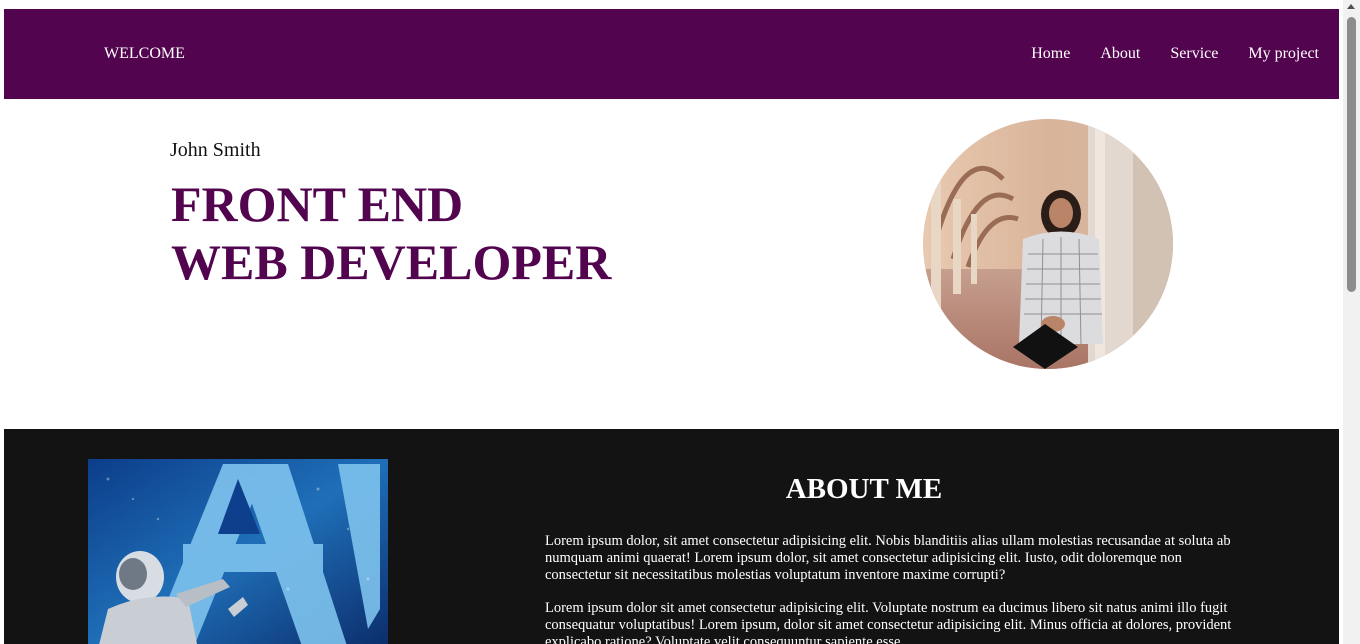  Describe the element at coordinates (1351, 154) in the screenshot. I see `scrollbar-thumb` at that location.